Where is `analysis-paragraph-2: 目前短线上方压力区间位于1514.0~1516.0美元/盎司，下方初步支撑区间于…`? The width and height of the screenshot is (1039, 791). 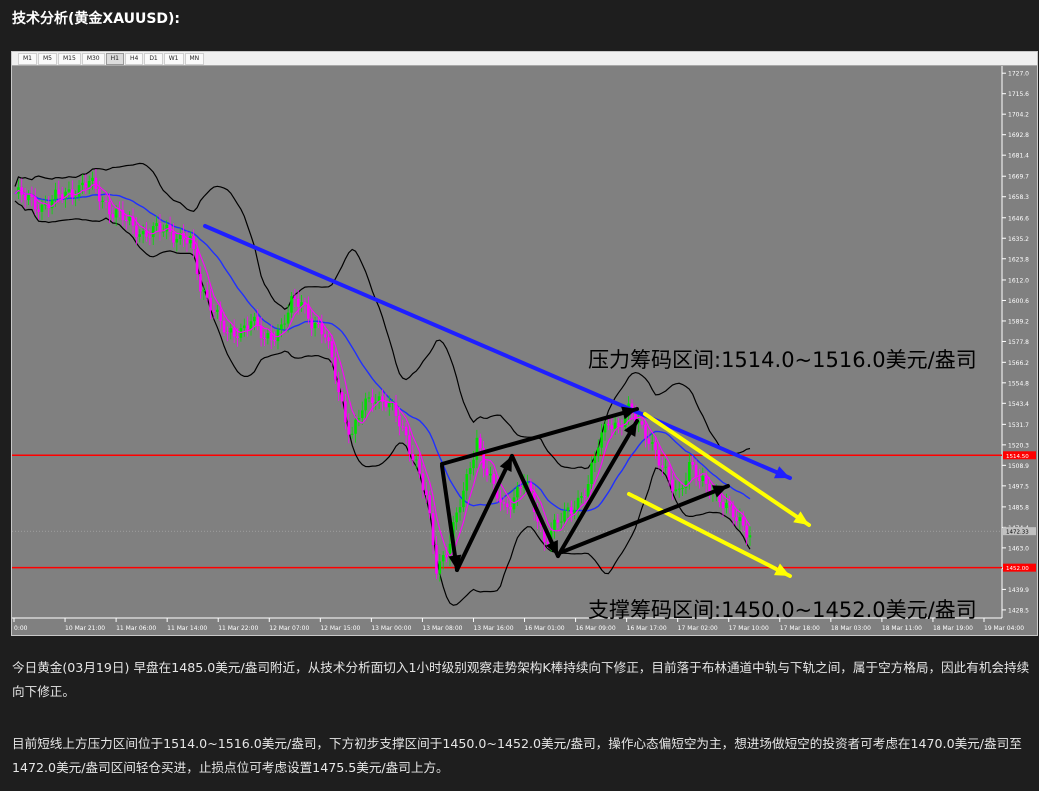
analysis-paragraph-2: 目前短线上方压力区间位于1514.0~1516.0美元/盎司，下方初步支撑区间于… is located at coordinates (517, 755).